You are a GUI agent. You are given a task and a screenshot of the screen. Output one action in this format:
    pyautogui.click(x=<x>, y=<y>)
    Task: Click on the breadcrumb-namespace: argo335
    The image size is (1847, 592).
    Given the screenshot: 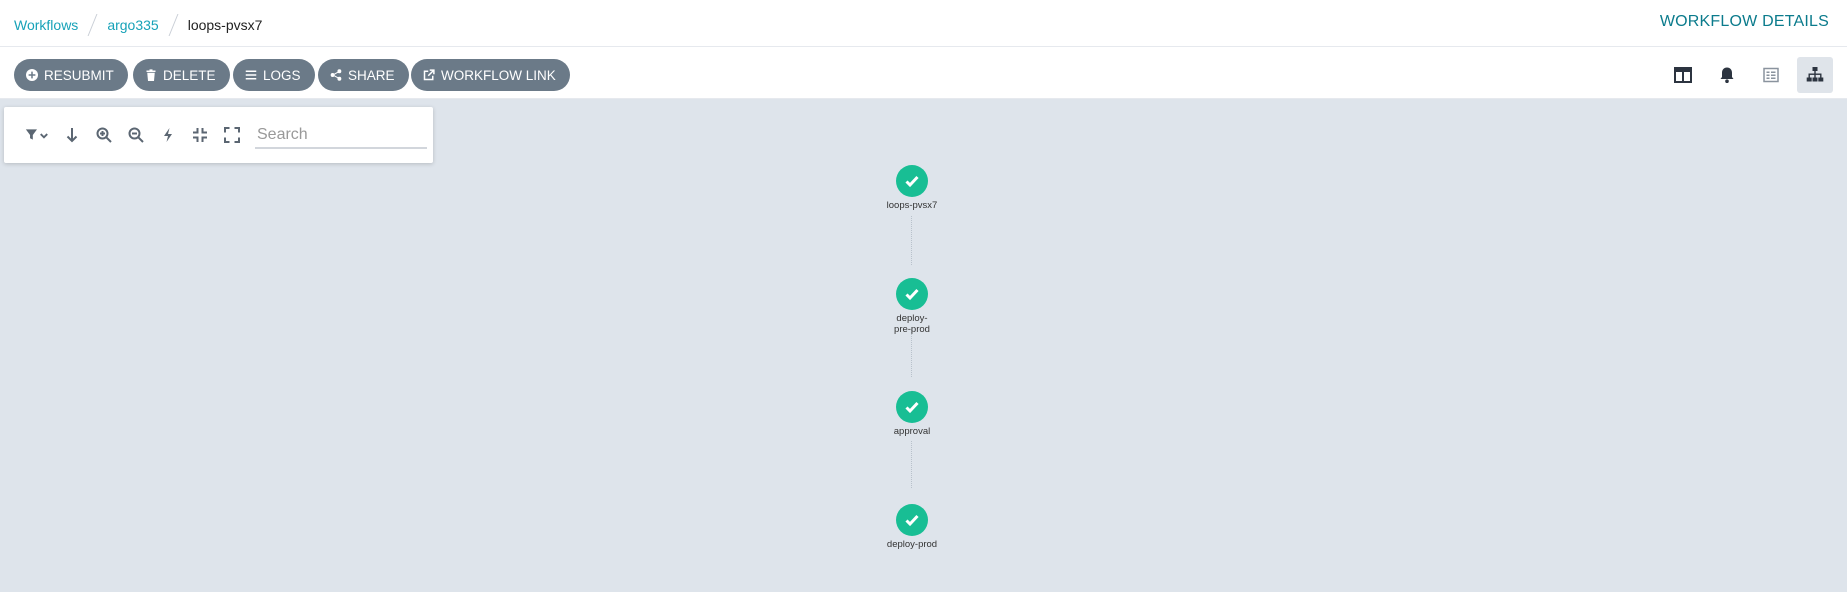 What is the action you would take?
    pyautogui.click(x=132, y=25)
    